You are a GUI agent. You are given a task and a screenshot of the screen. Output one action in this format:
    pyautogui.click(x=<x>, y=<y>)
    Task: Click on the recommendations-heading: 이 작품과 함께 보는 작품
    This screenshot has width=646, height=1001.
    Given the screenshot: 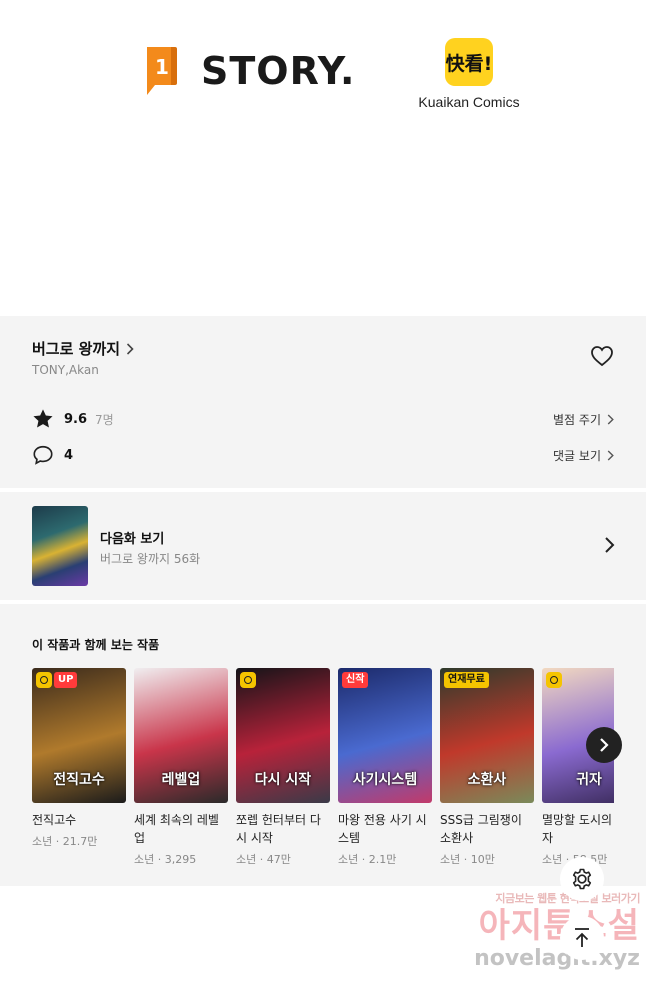 What is the action you would take?
    pyautogui.click(x=96, y=645)
    